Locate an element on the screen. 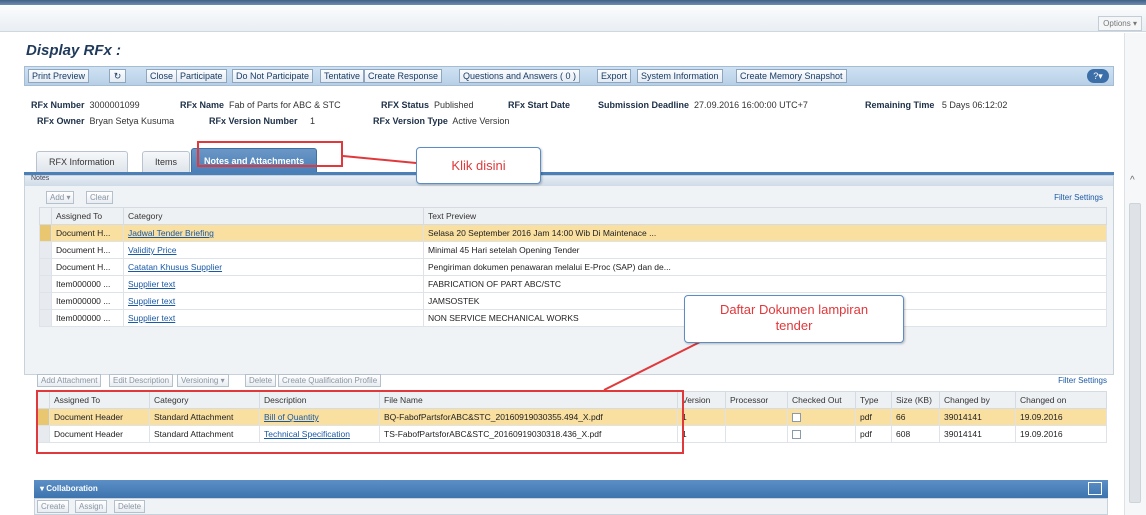 This screenshot has height=515, width=1146. note-category-link: Catatan Khusus Supplier is located at coordinates (175, 267).